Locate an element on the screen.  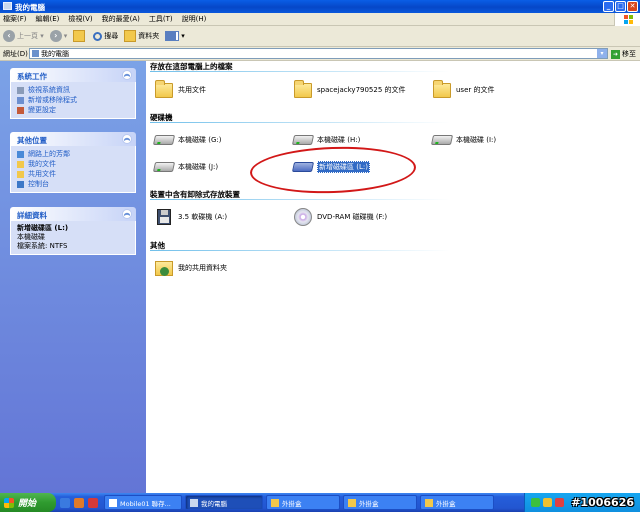
forward-arrow-icon: › is located at coordinates (55, 36).